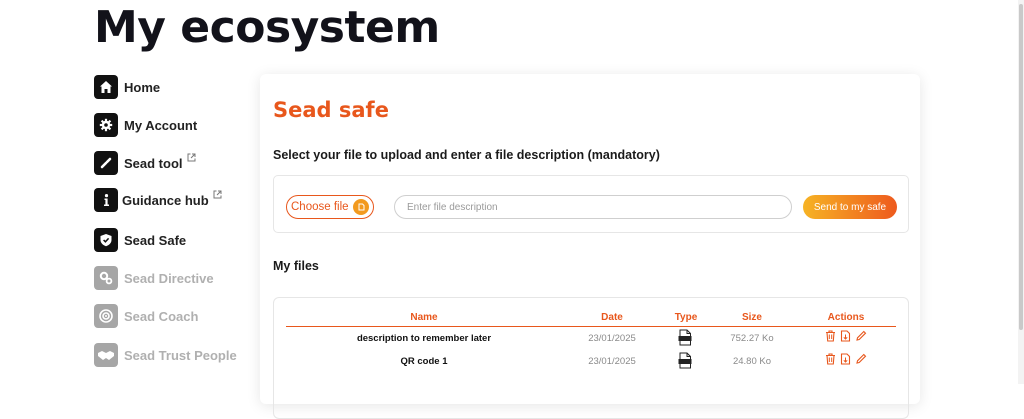 The height and width of the screenshot is (419, 1024). I want to click on choose-file-label: Choose file, so click(320, 207).